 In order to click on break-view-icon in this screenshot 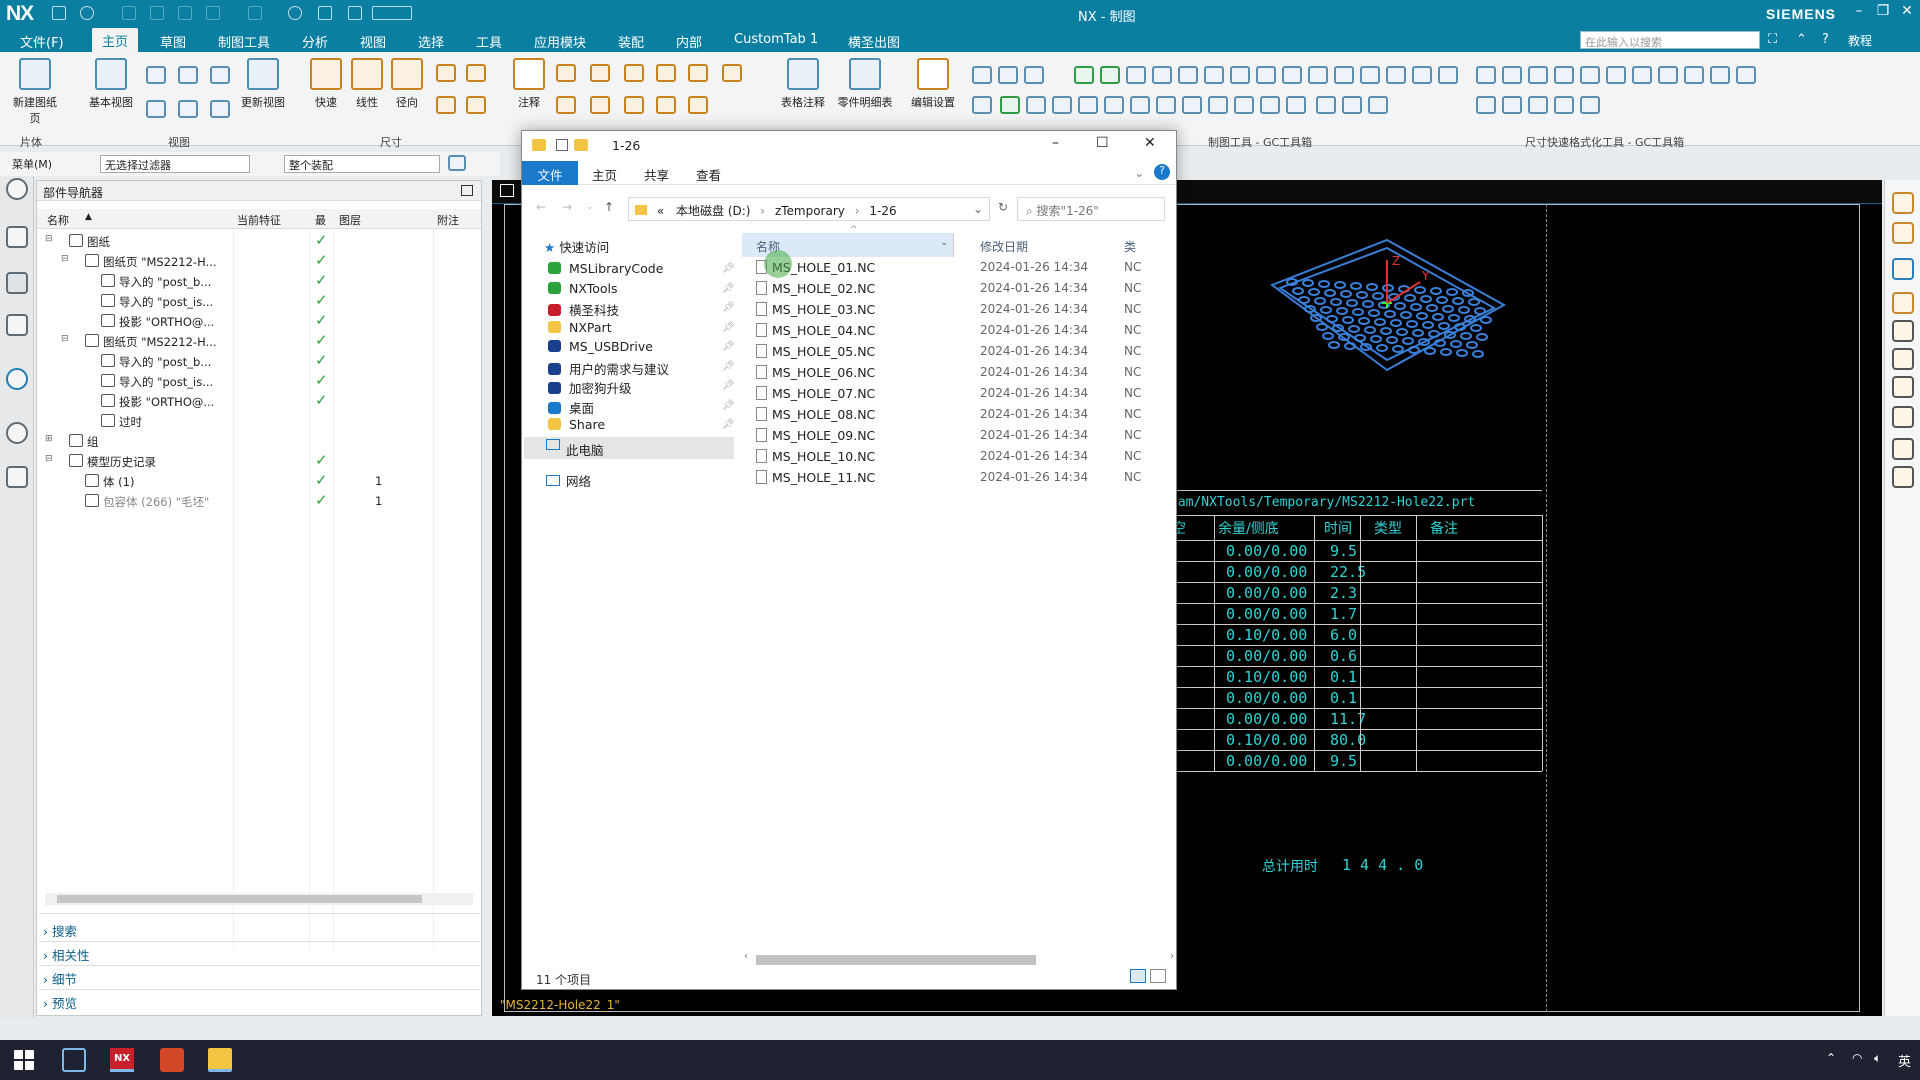, I will do `click(156, 109)`.